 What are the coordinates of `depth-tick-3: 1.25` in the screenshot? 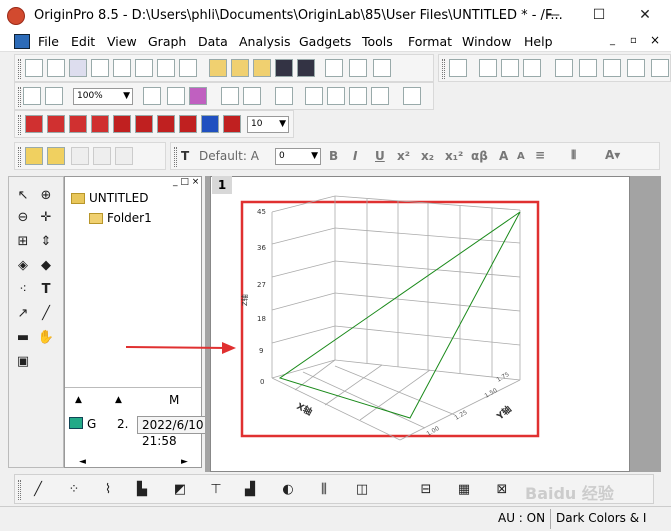 It's located at (461, 415).